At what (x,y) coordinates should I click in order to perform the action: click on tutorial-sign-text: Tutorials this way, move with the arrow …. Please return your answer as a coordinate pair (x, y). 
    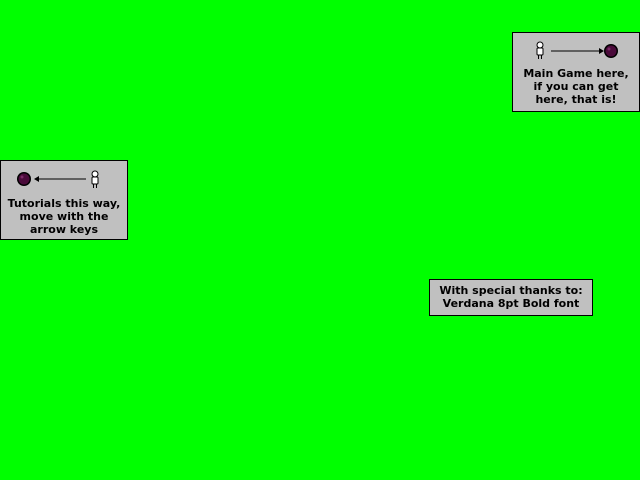
    Looking at the image, I should click on (64, 216).